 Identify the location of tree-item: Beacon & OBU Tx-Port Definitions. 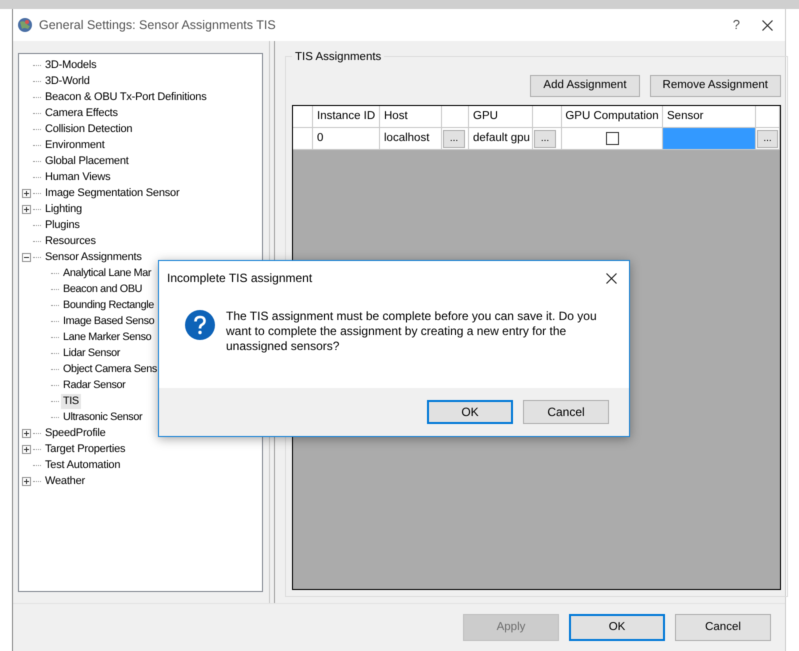
(126, 97).